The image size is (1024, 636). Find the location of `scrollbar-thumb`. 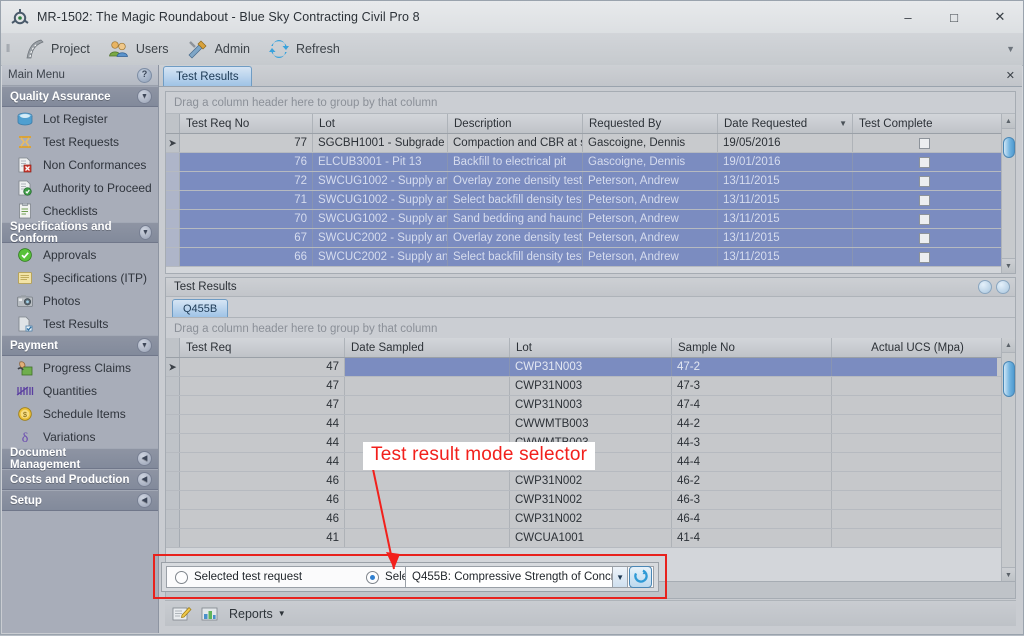

scrollbar-thumb is located at coordinates (1009, 379).